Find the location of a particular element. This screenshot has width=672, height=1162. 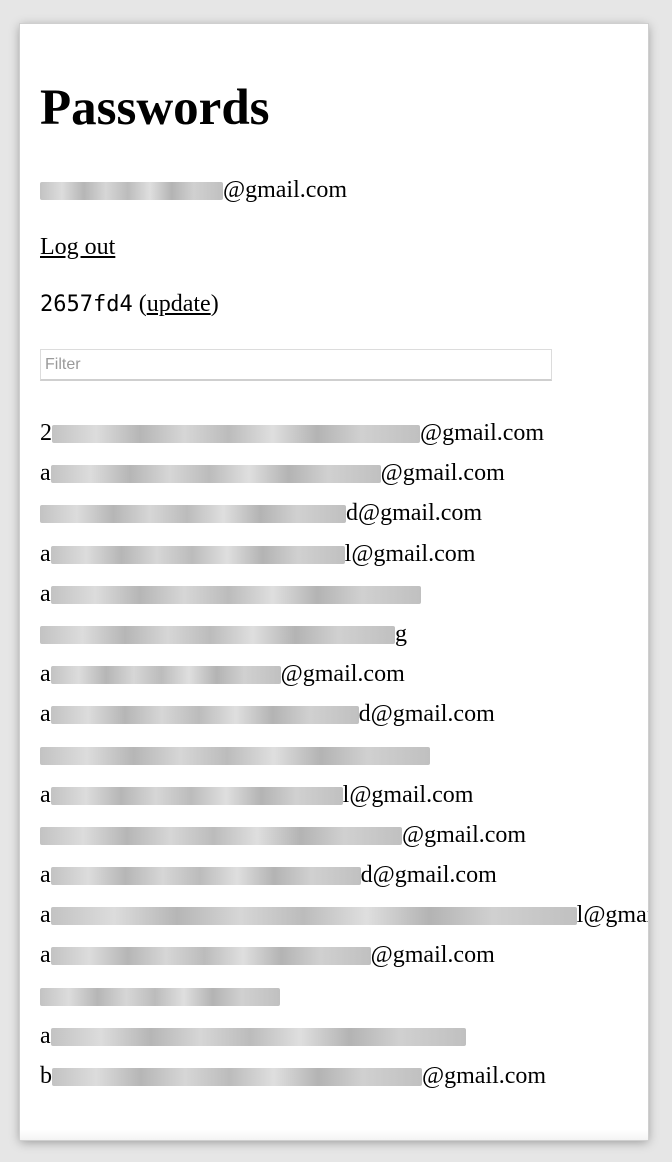

filter-input is located at coordinates (296, 365).